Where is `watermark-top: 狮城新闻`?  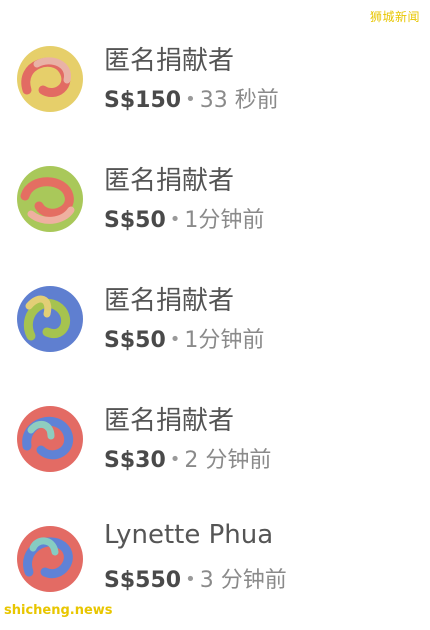
watermark-top: 狮城新闻 is located at coordinates (394, 17).